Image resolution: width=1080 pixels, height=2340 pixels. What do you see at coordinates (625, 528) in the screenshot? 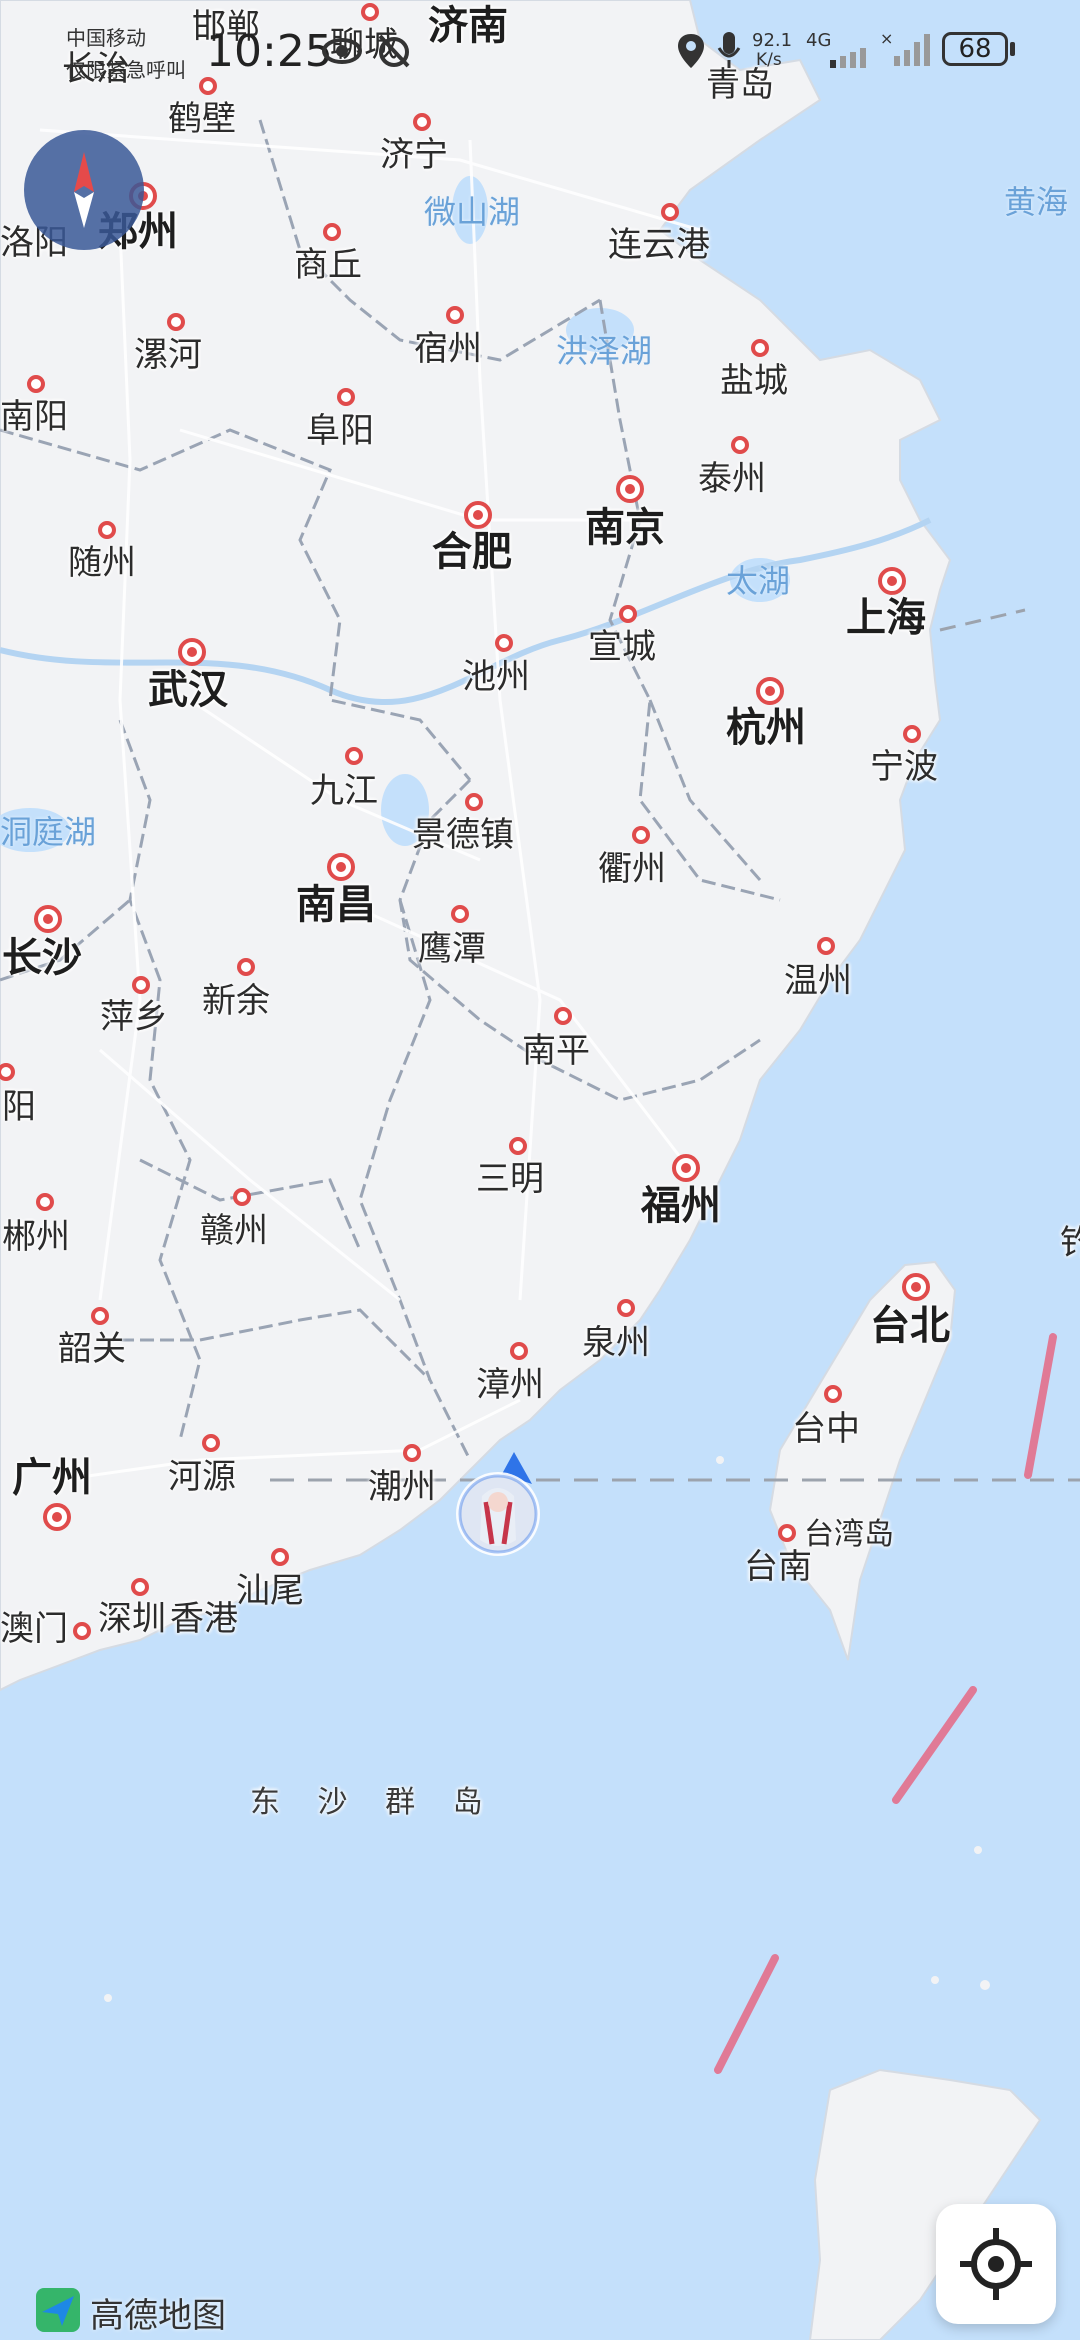
I see `city-label-nanjing: 南京` at bounding box center [625, 528].